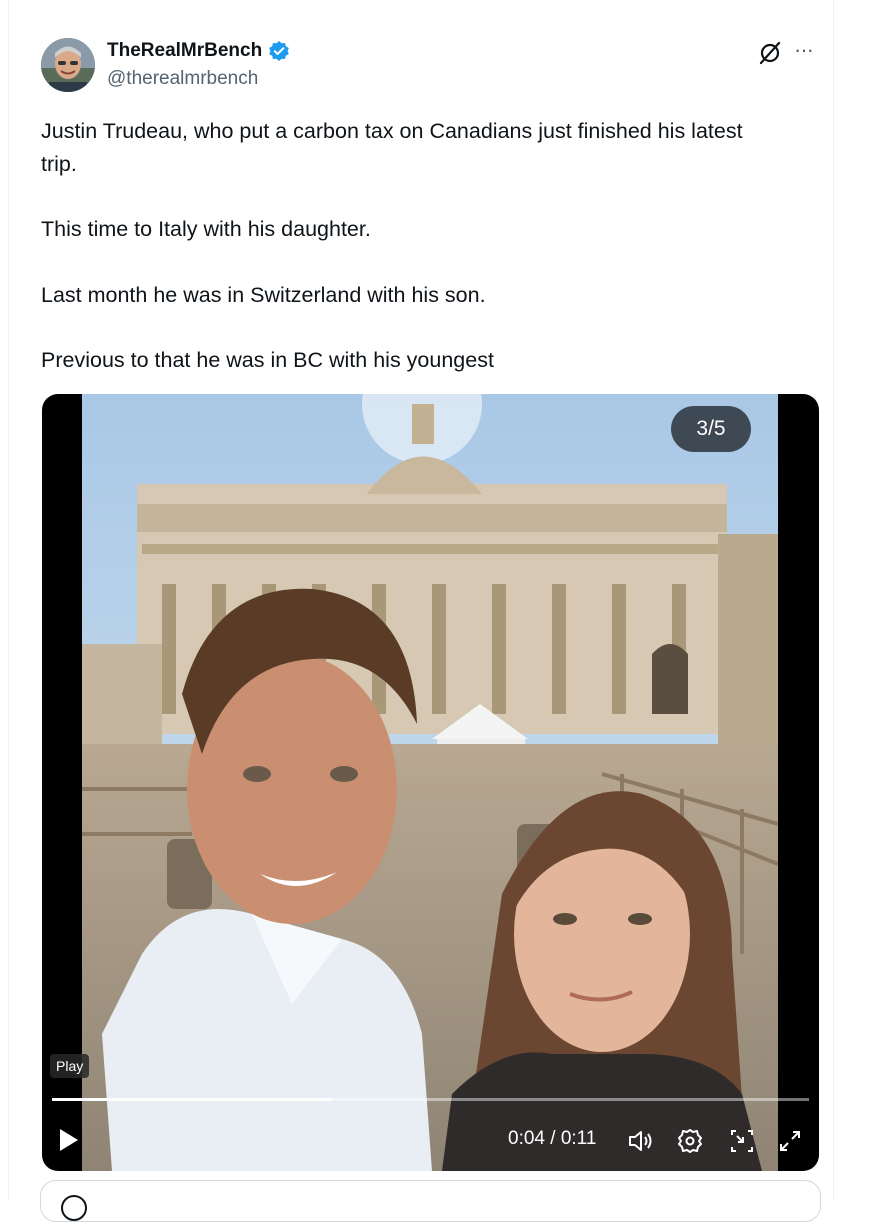 Image resolution: width=876 pixels, height=1222 pixels. Describe the element at coordinates (430, 1201) in the screenshot. I see `quoted-post-card` at that location.